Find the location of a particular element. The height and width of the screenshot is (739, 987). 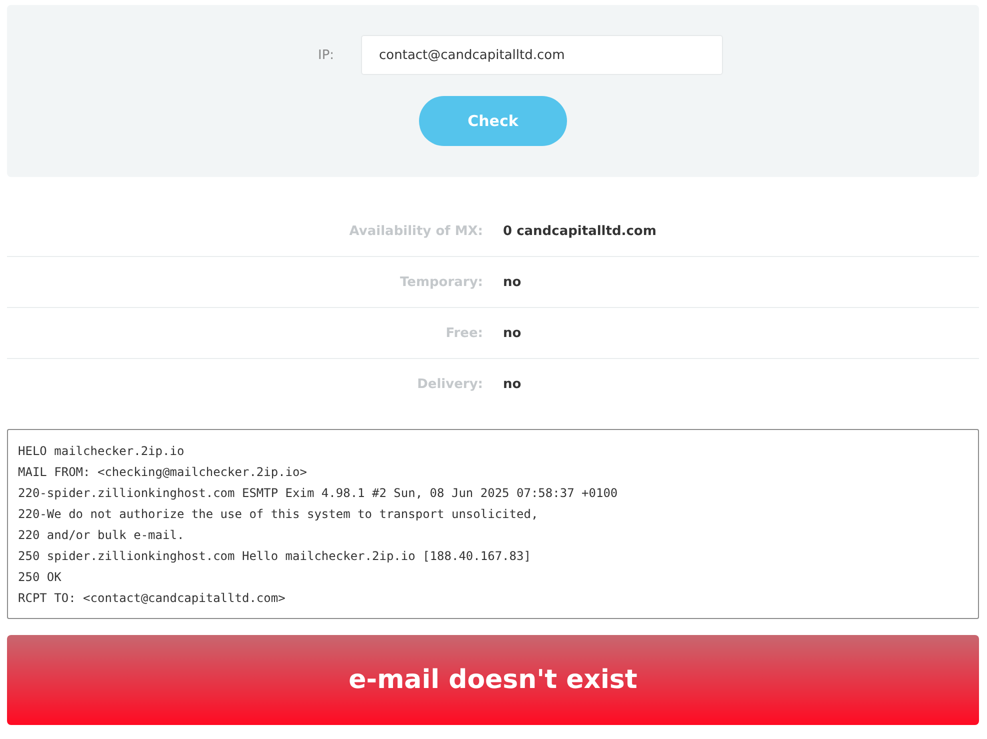

ip-label: IP: is located at coordinates (327, 55).